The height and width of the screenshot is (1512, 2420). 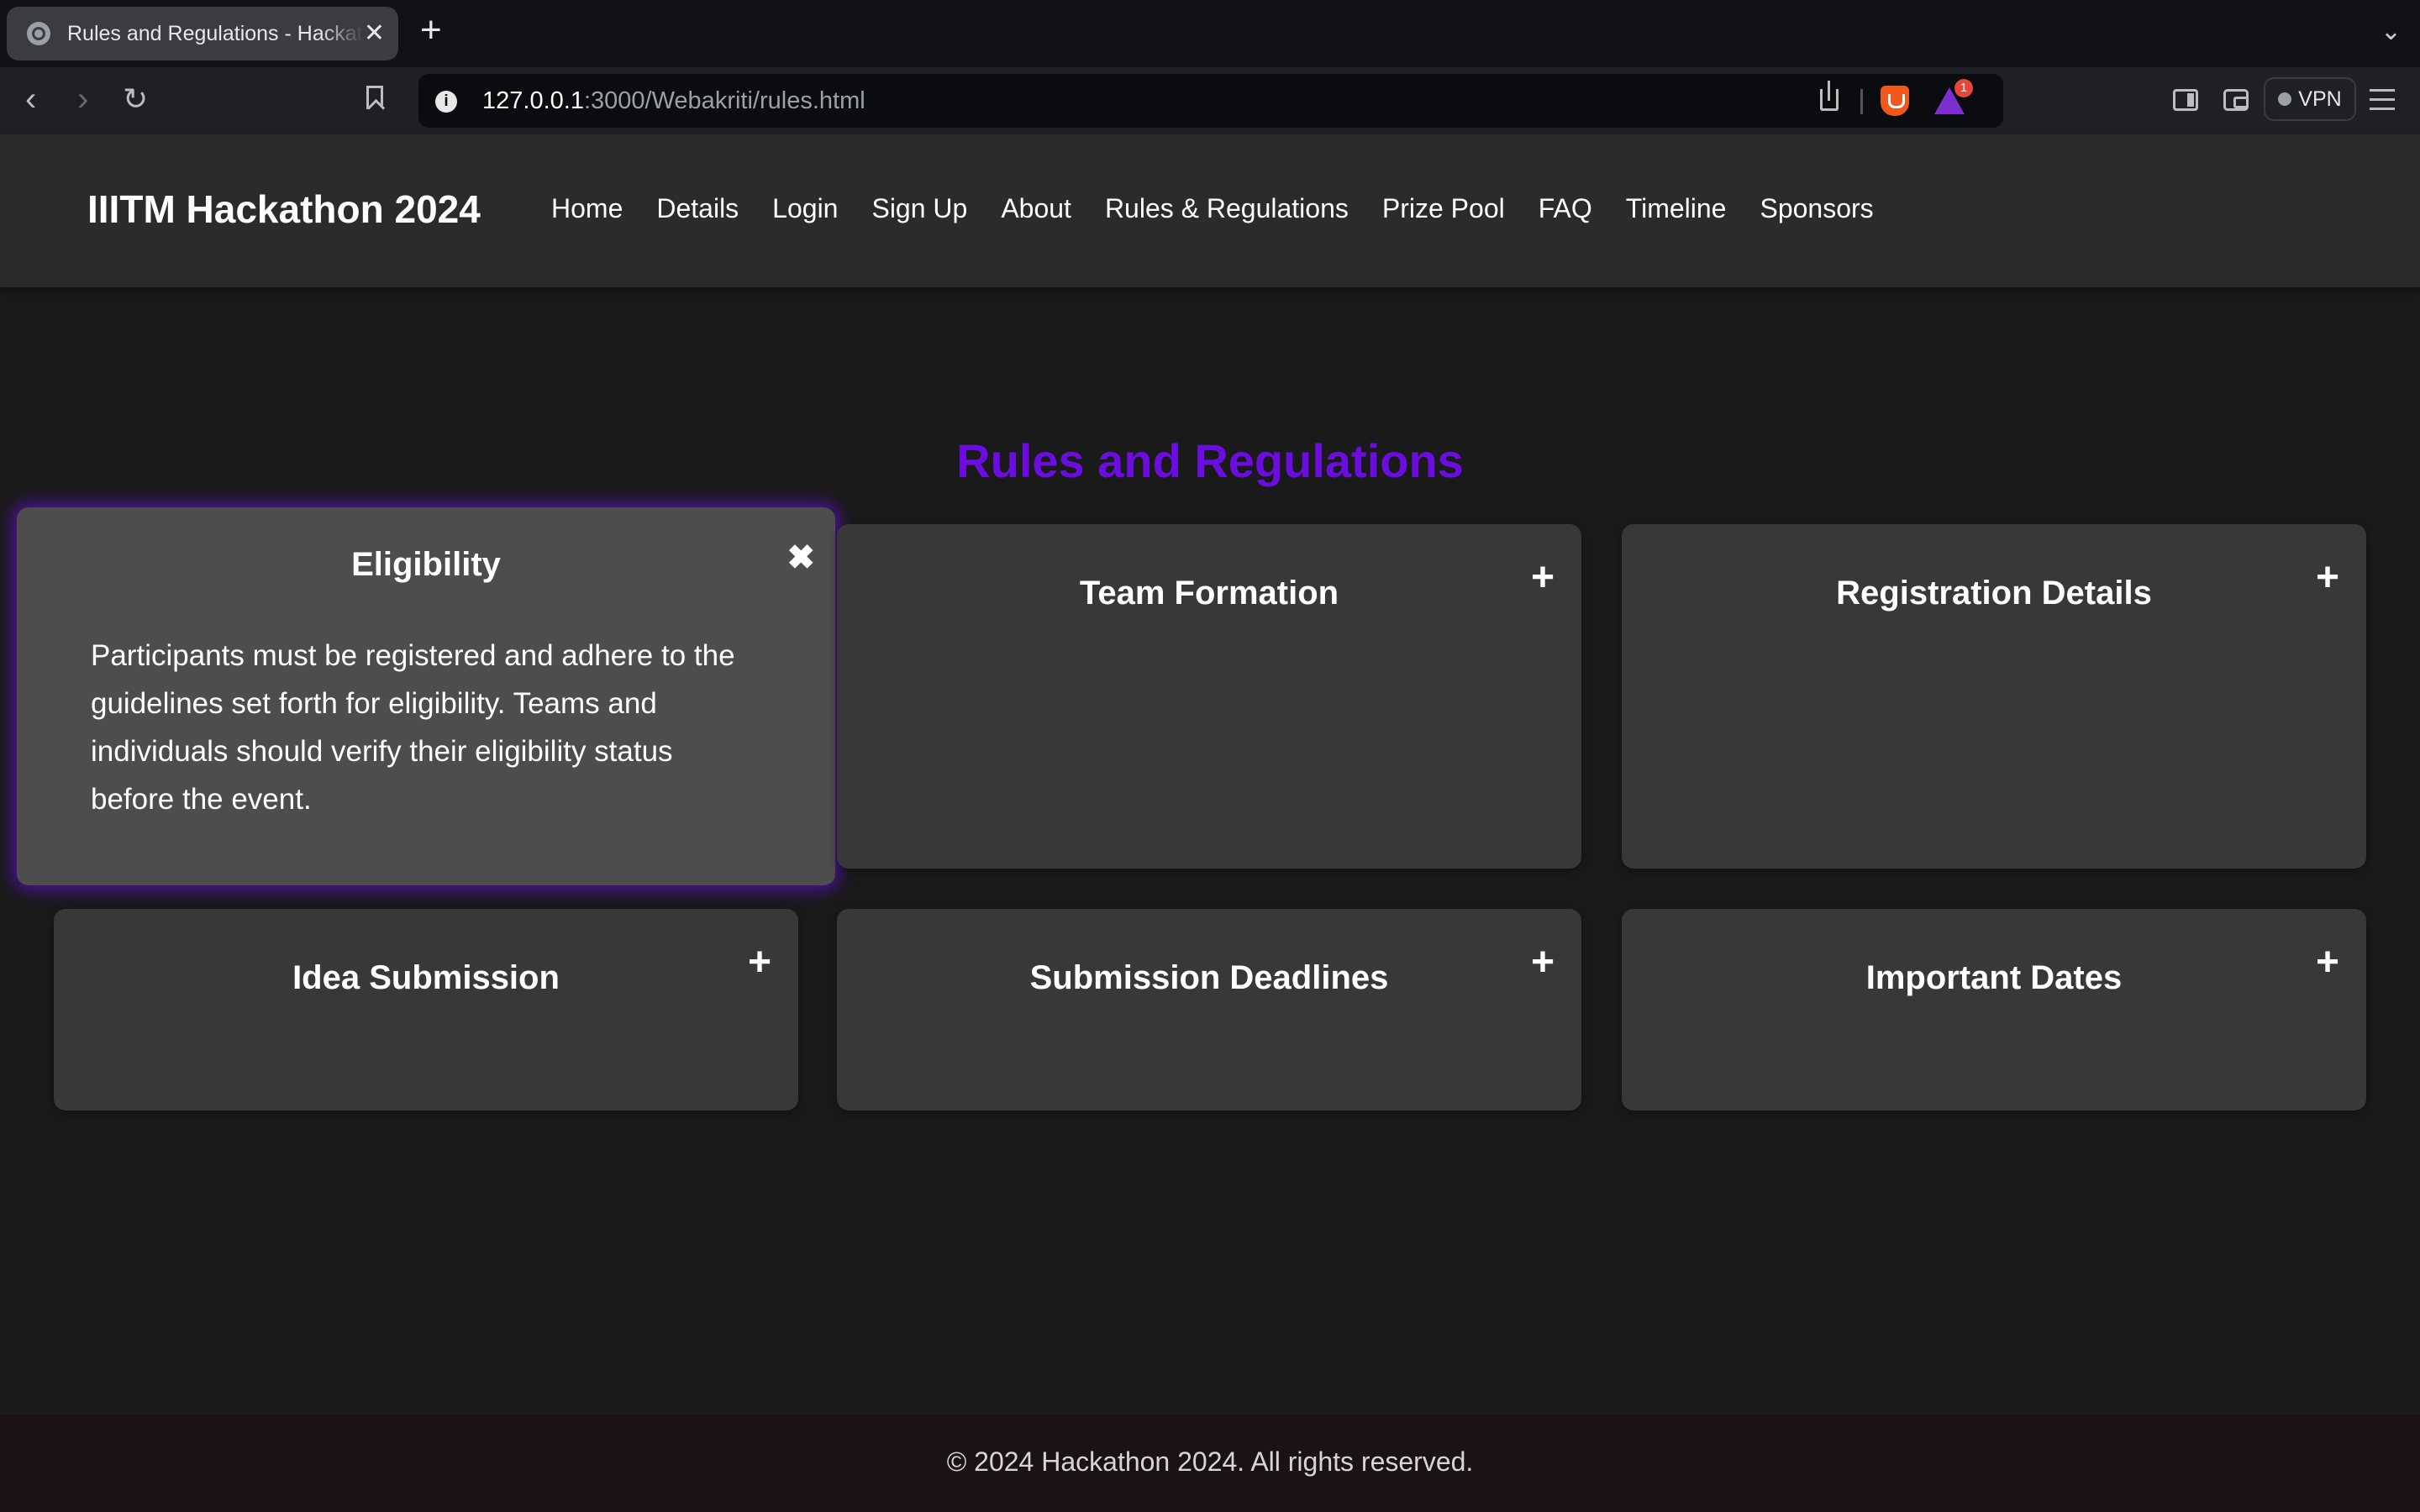 I want to click on divider, so click(x=1862, y=101).